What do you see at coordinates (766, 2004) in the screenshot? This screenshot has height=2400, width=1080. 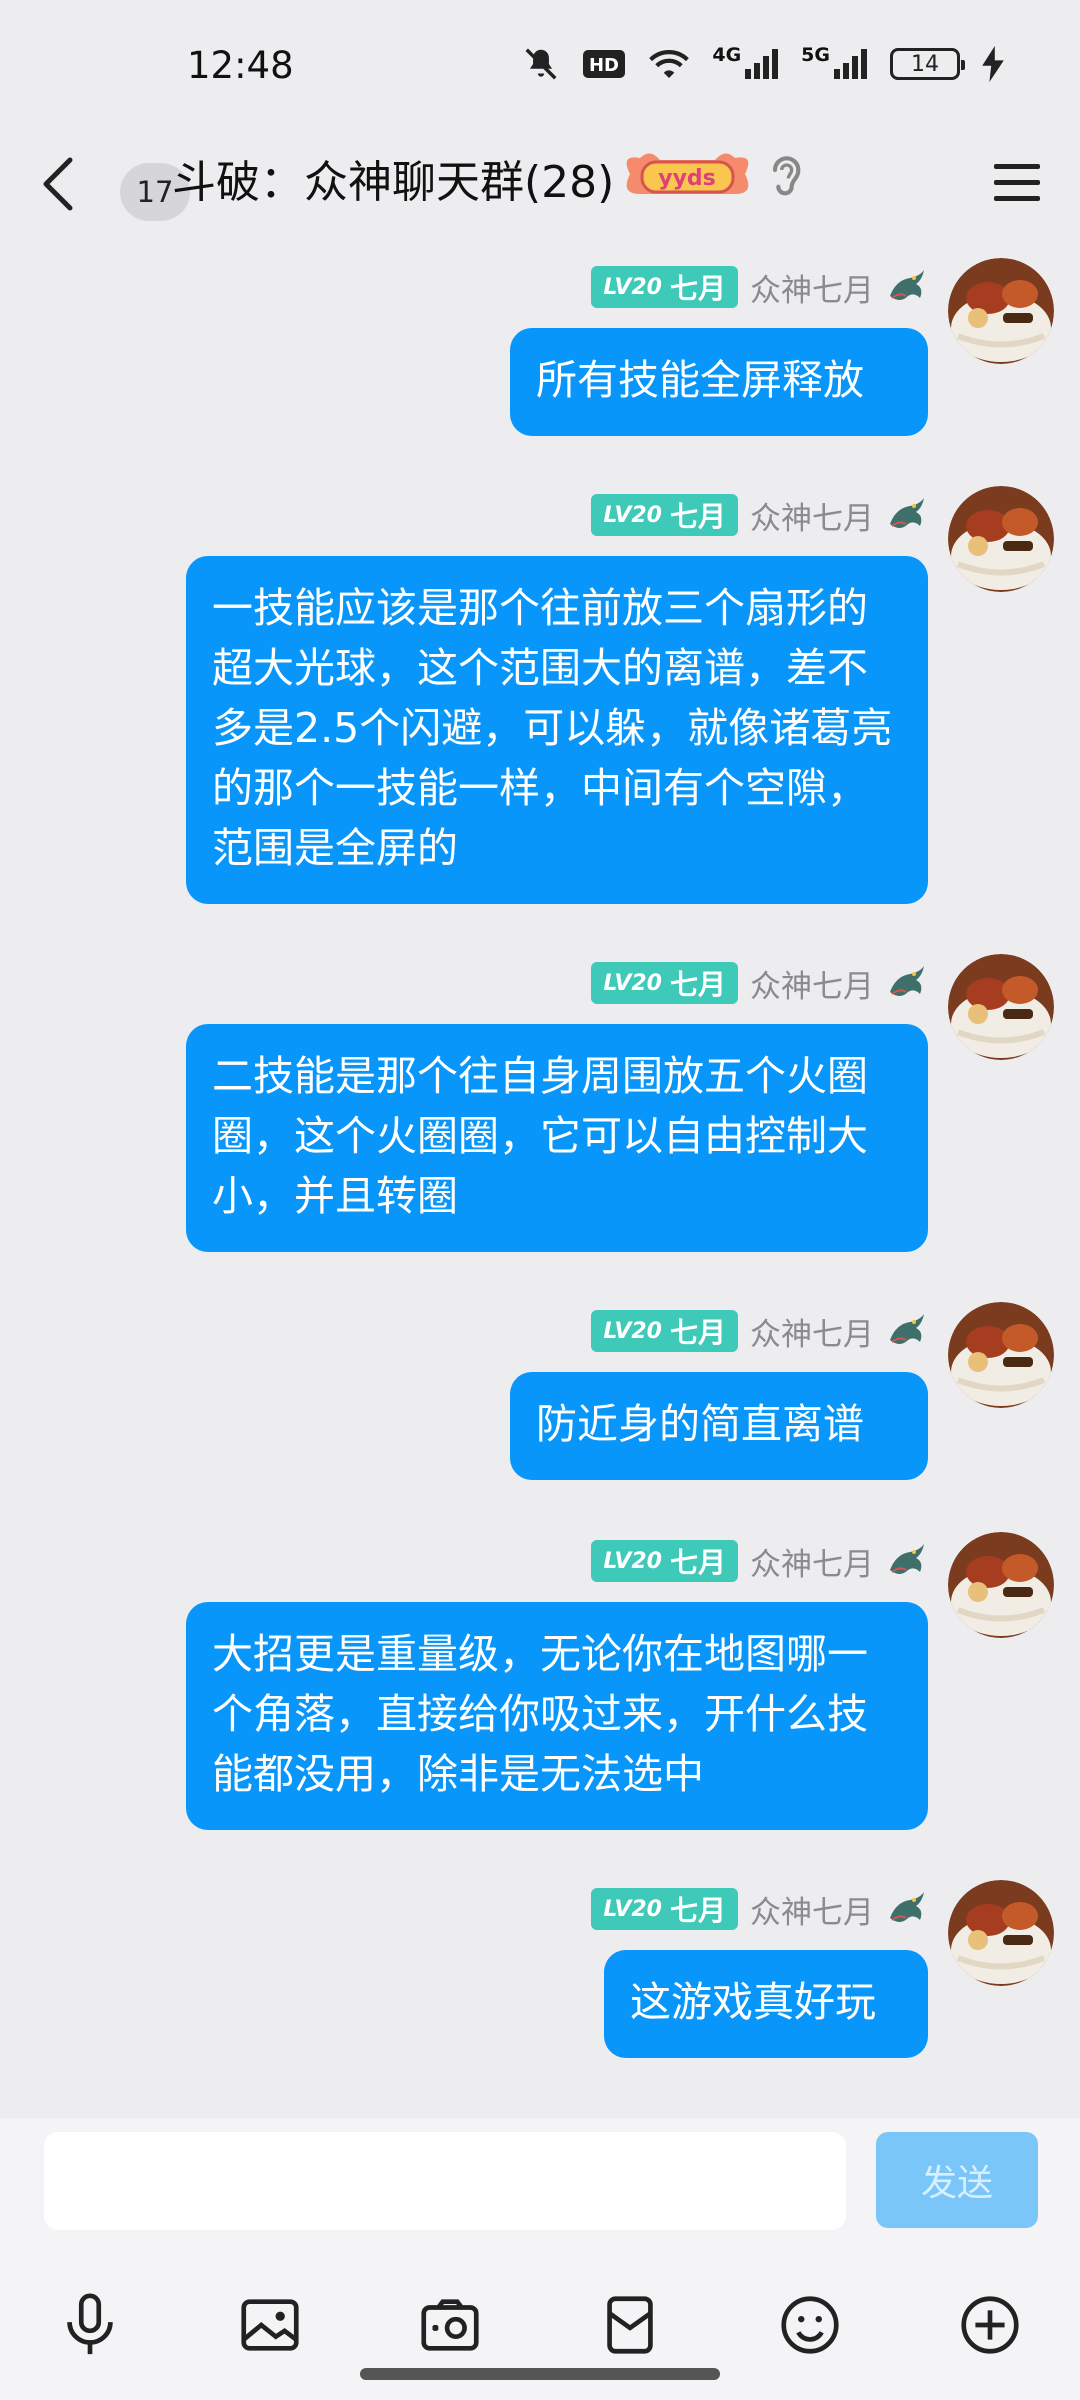 I see `message-bubble: 这游戏真好玩` at bounding box center [766, 2004].